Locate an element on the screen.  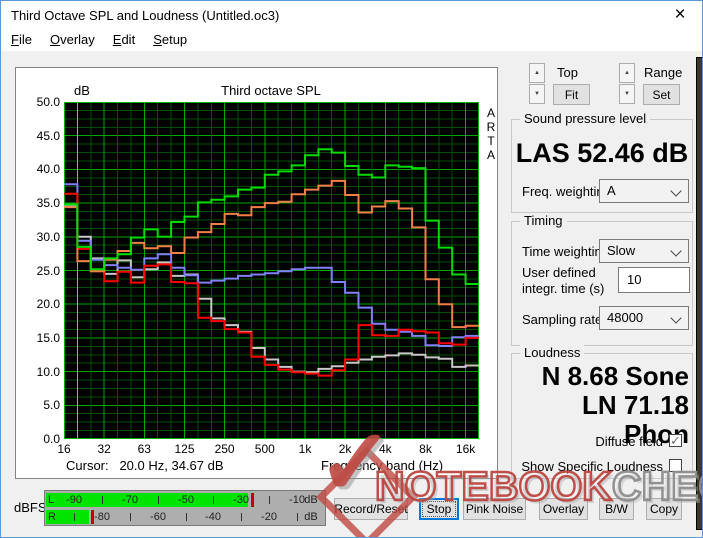
pink-noise-button: Pink Noise is located at coordinates (494, 509).